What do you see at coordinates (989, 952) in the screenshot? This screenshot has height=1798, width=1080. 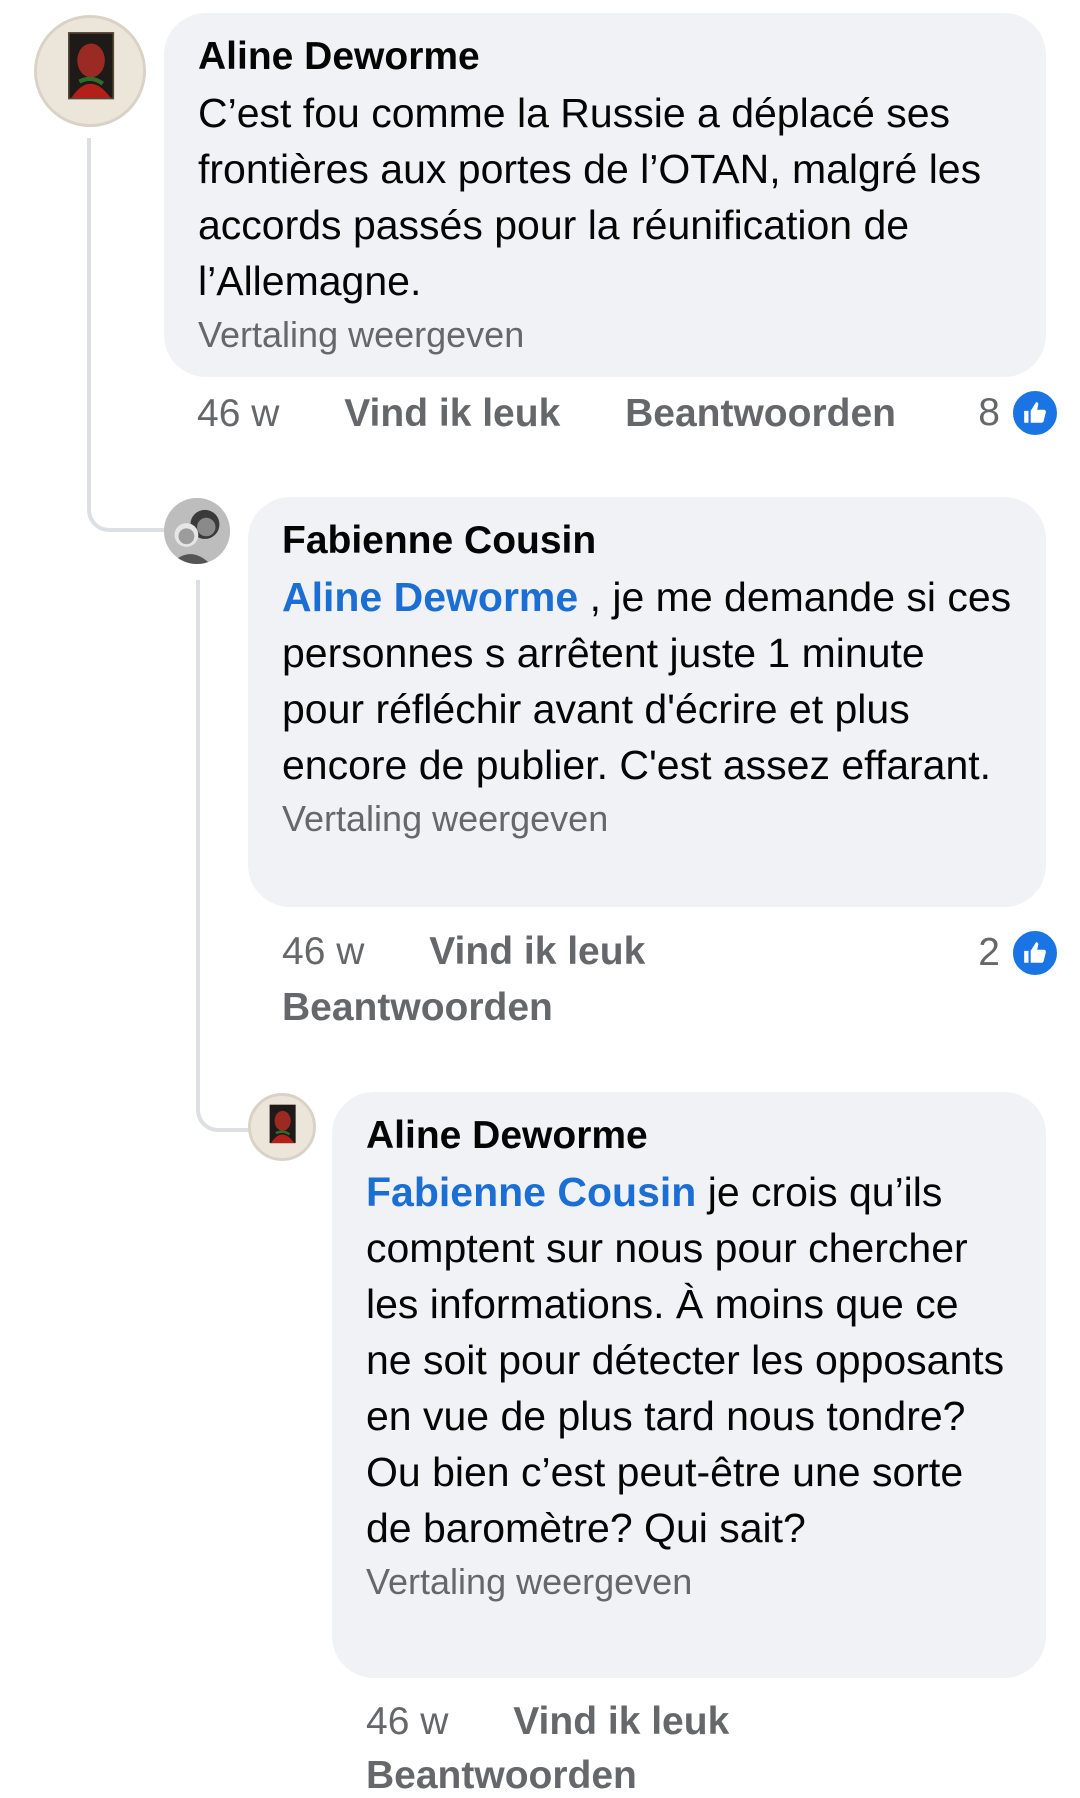 I see `reaction-count-number: 2` at bounding box center [989, 952].